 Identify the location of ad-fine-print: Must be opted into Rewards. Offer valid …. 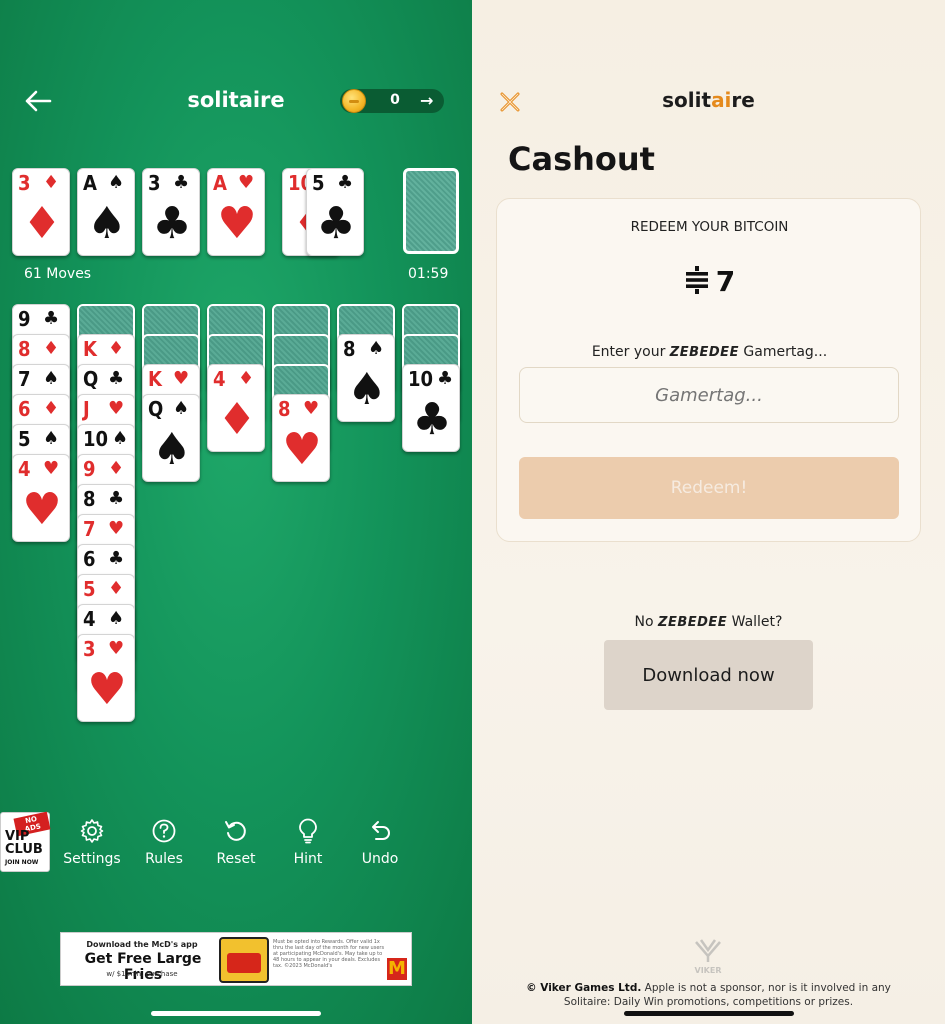
(329, 954).